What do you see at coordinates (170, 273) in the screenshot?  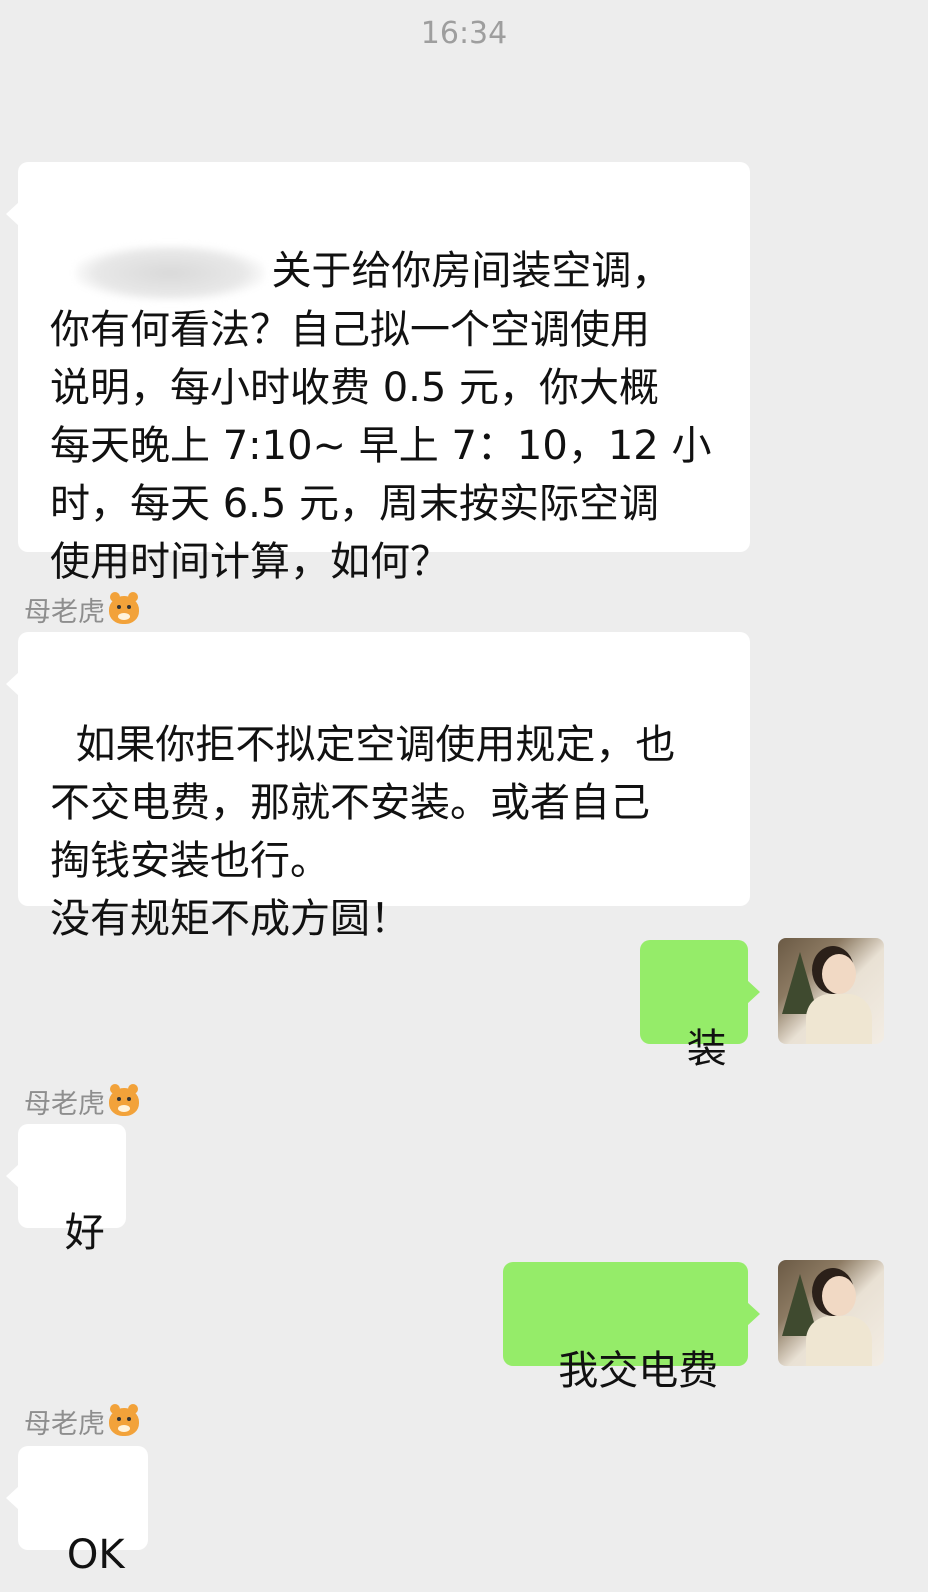 I see `blurred-sender-name` at bounding box center [170, 273].